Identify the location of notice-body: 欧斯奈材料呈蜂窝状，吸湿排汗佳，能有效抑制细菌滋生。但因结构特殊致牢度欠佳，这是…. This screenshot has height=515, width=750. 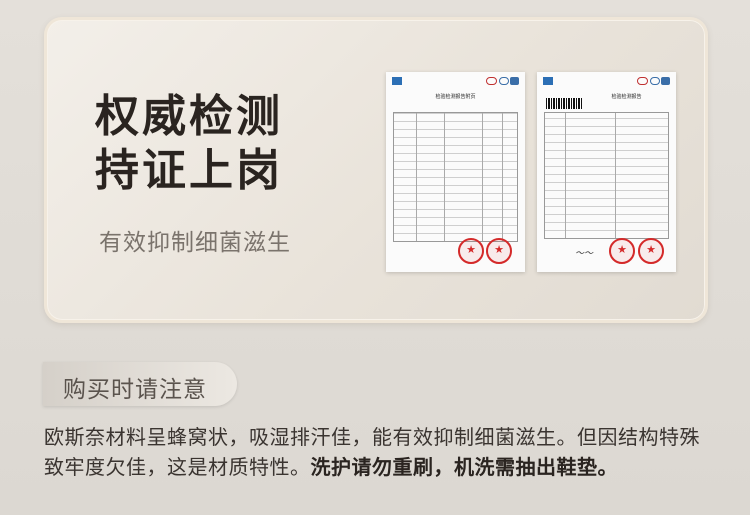
(379, 452).